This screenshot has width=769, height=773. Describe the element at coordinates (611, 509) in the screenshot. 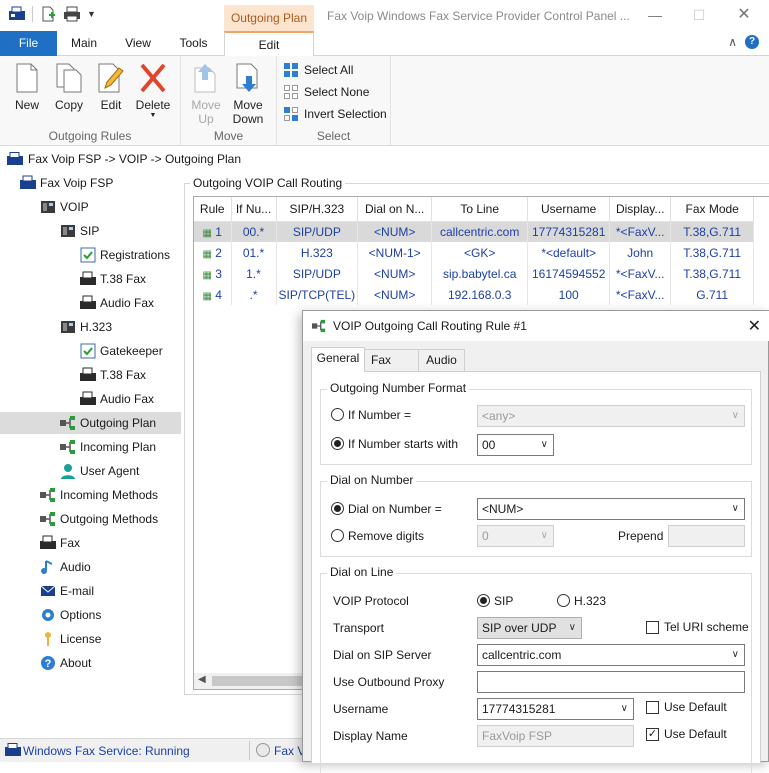

I see `dial-on-number-combo: <NUM> ∨` at that location.